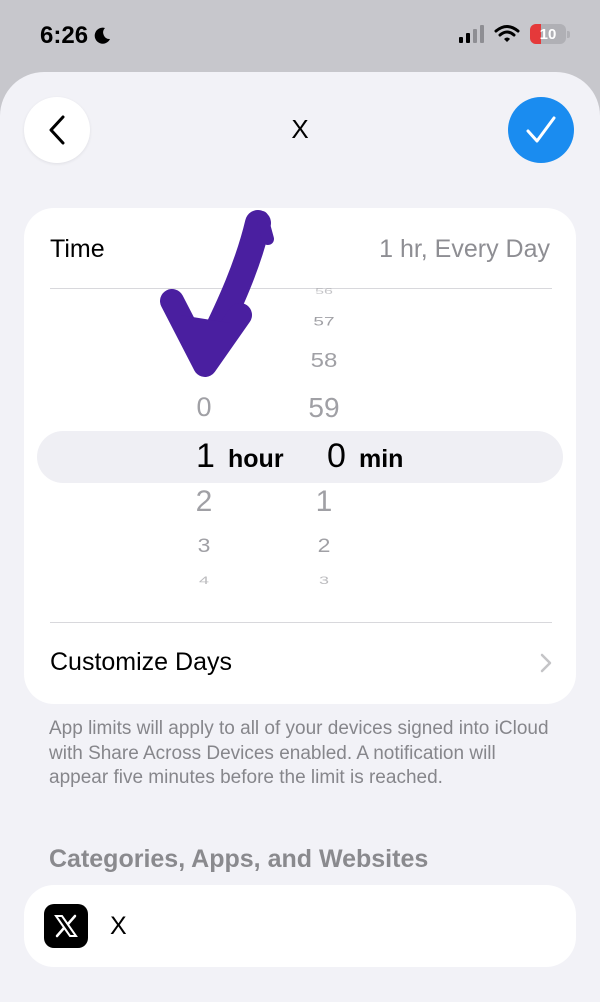  I want to click on status-bar: 6:26 10, so click(300, 36).